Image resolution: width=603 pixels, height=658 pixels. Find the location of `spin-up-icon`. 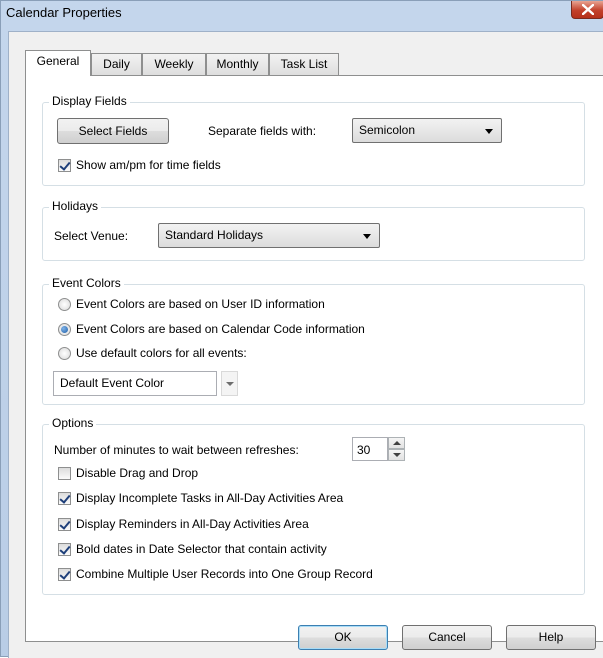

spin-up-icon is located at coordinates (397, 443).